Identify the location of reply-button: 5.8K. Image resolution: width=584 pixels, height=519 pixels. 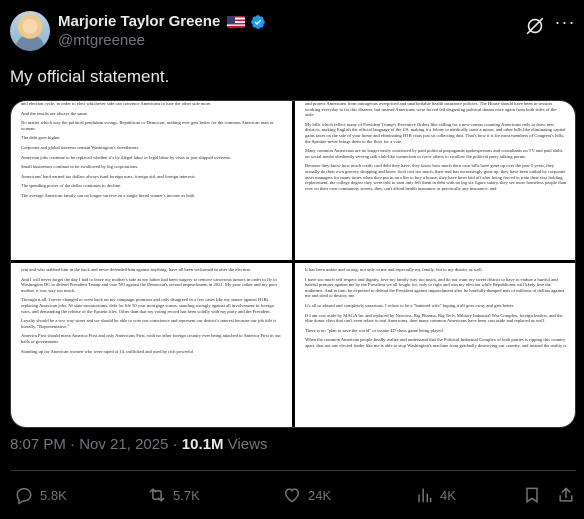
(40, 495).